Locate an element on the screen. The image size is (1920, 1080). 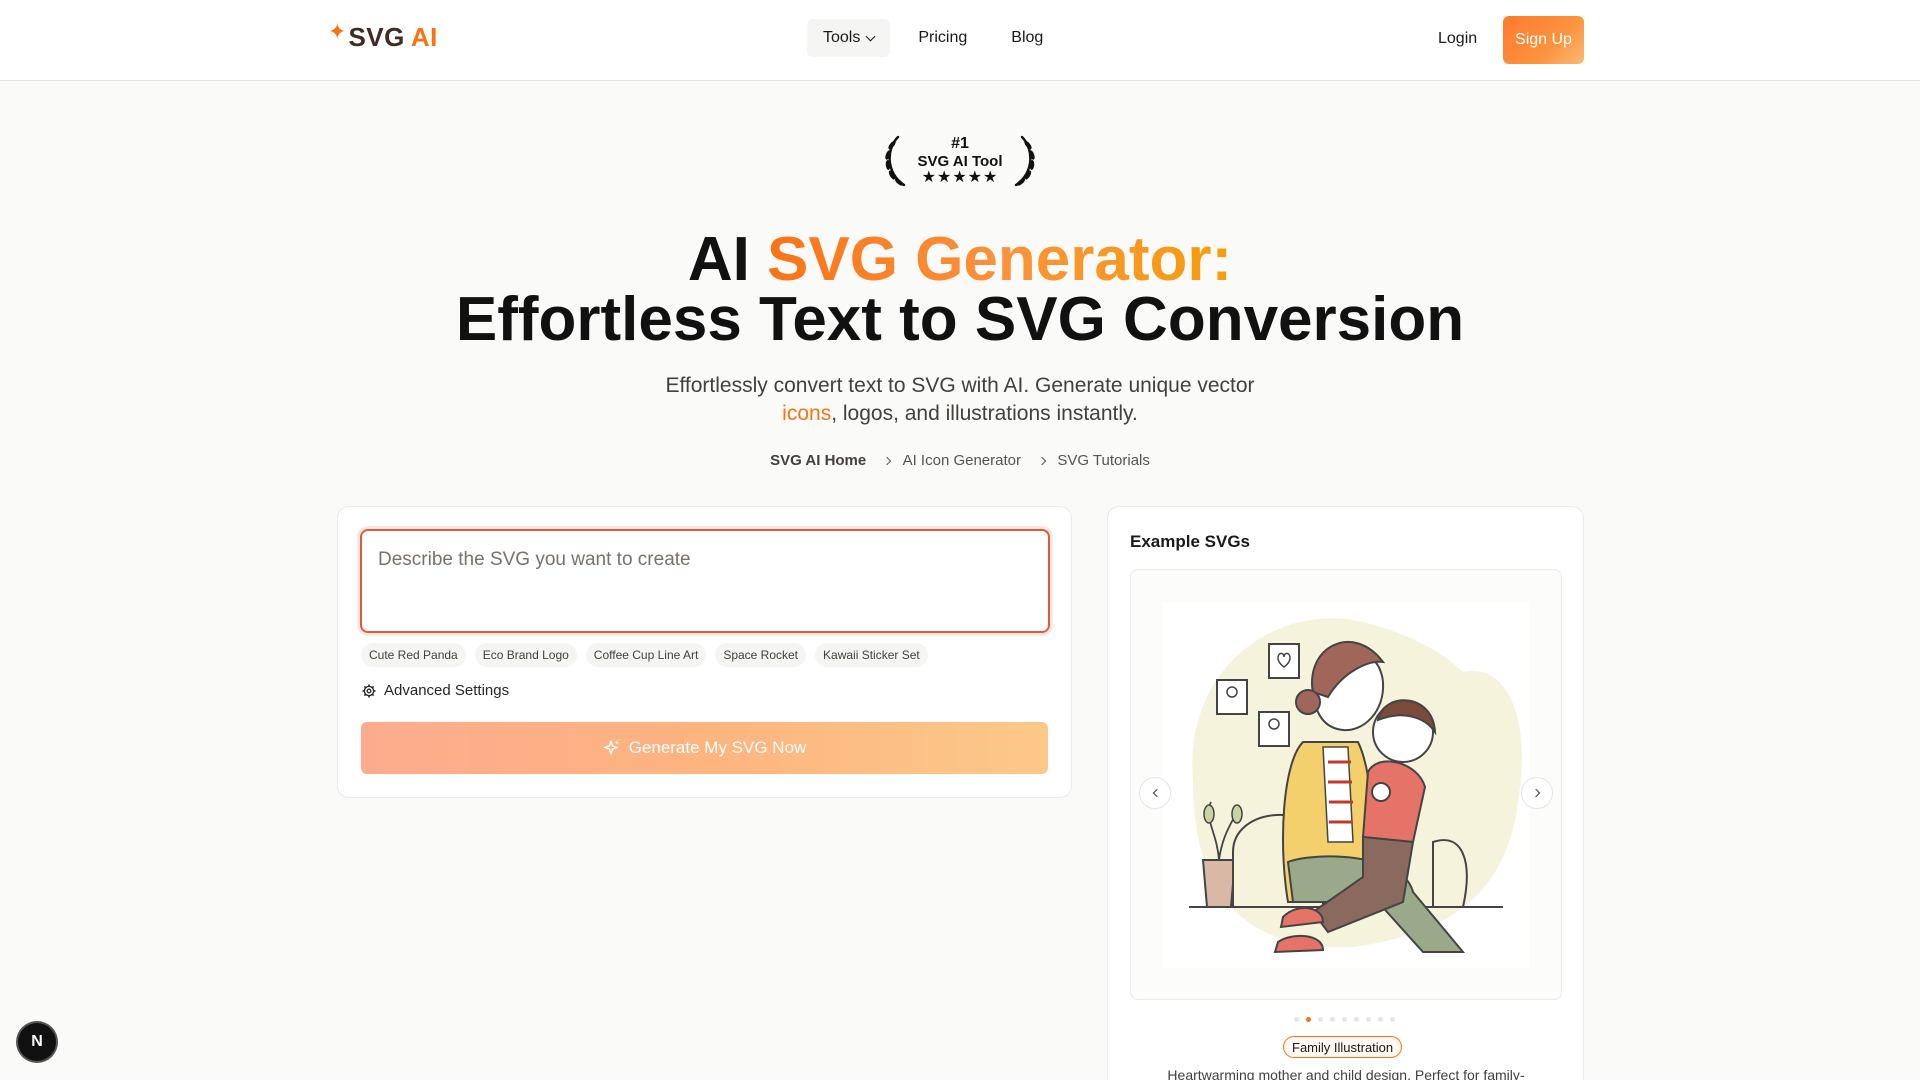
breadcrumb-ai-icon-generator: AI Icon Generator is located at coordinates (962, 460).